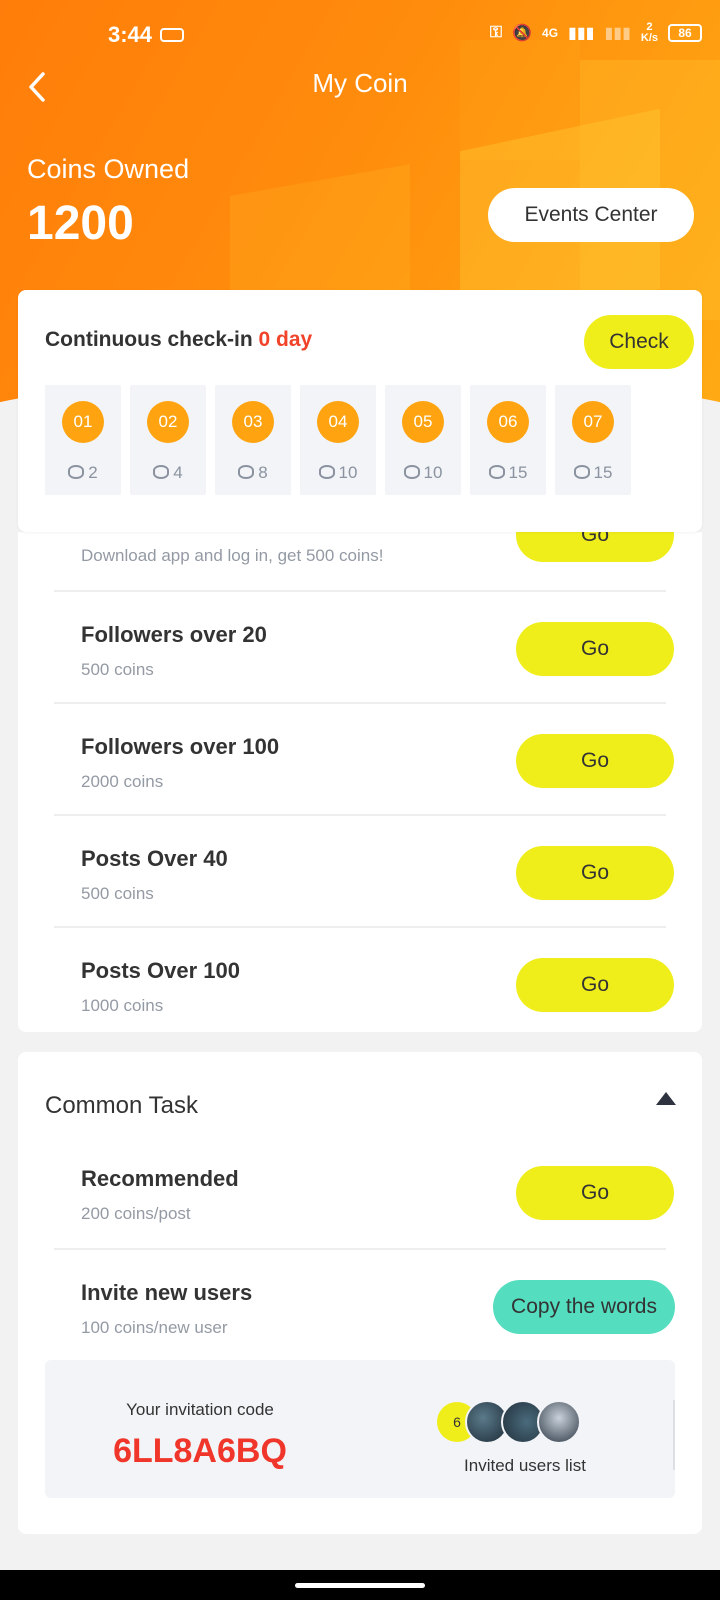 The image size is (720, 1600). I want to click on coins-owned-label: Coins Owned, so click(108, 169).